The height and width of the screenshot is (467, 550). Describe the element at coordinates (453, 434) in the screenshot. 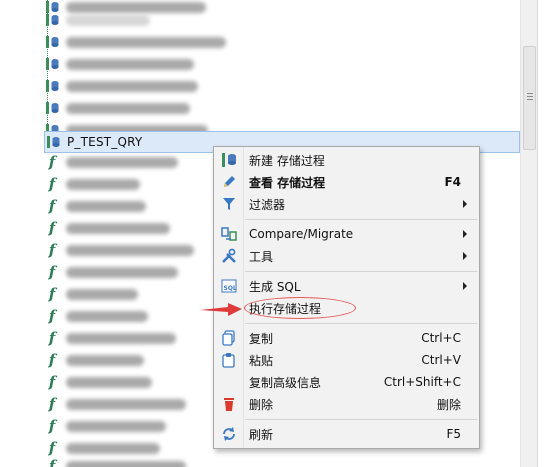

I see `menu-shortcut: F5` at that location.